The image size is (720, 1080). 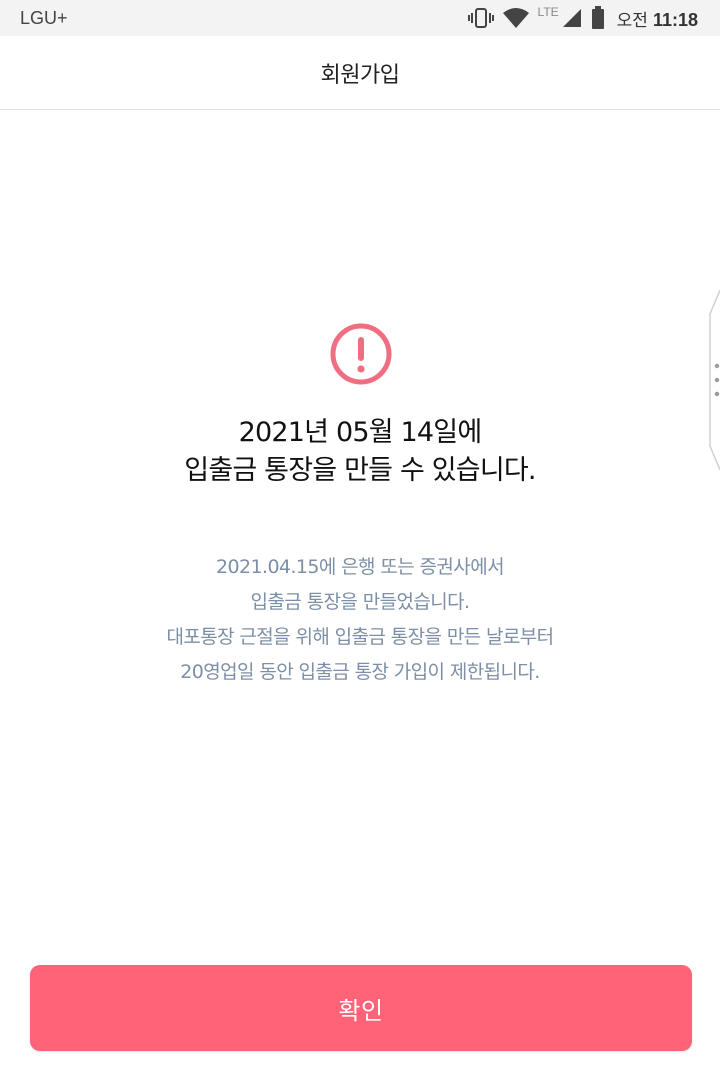 What do you see at coordinates (598, 18) in the screenshot?
I see `battery-icon` at bounding box center [598, 18].